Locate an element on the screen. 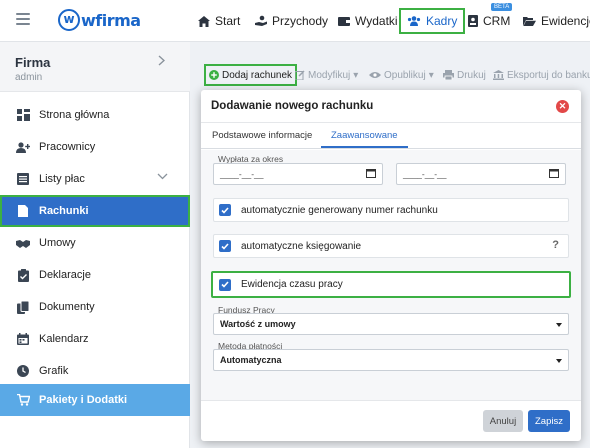 The width and height of the screenshot is (590, 448). auto-booking-checkbox-row: automatyczne księgowanie ? is located at coordinates (391, 246).